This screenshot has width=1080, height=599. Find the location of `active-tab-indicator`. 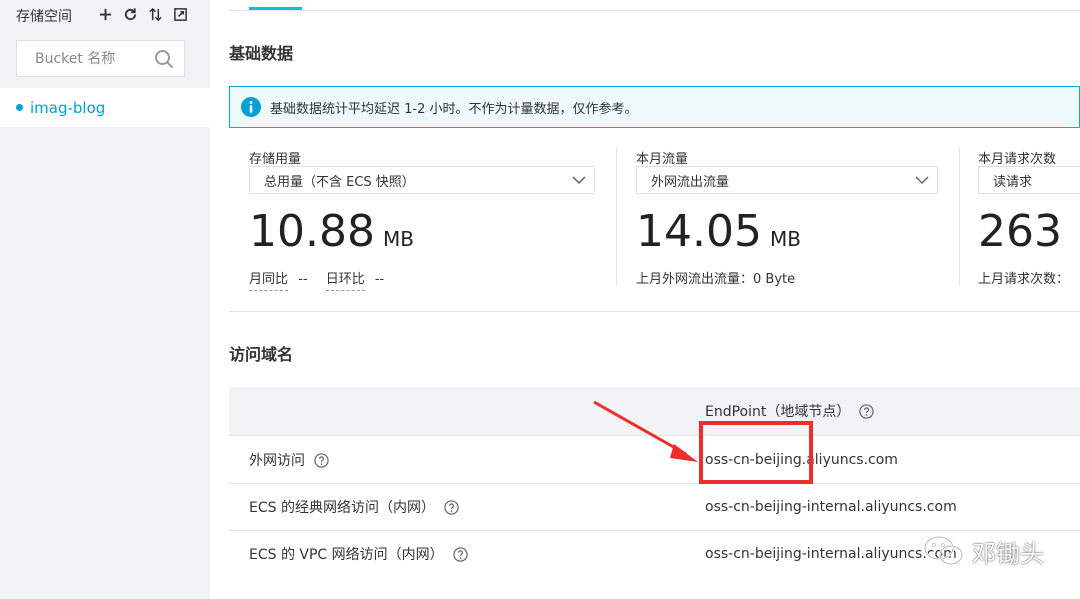

active-tab-indicator is located at coordinates (275, 8).